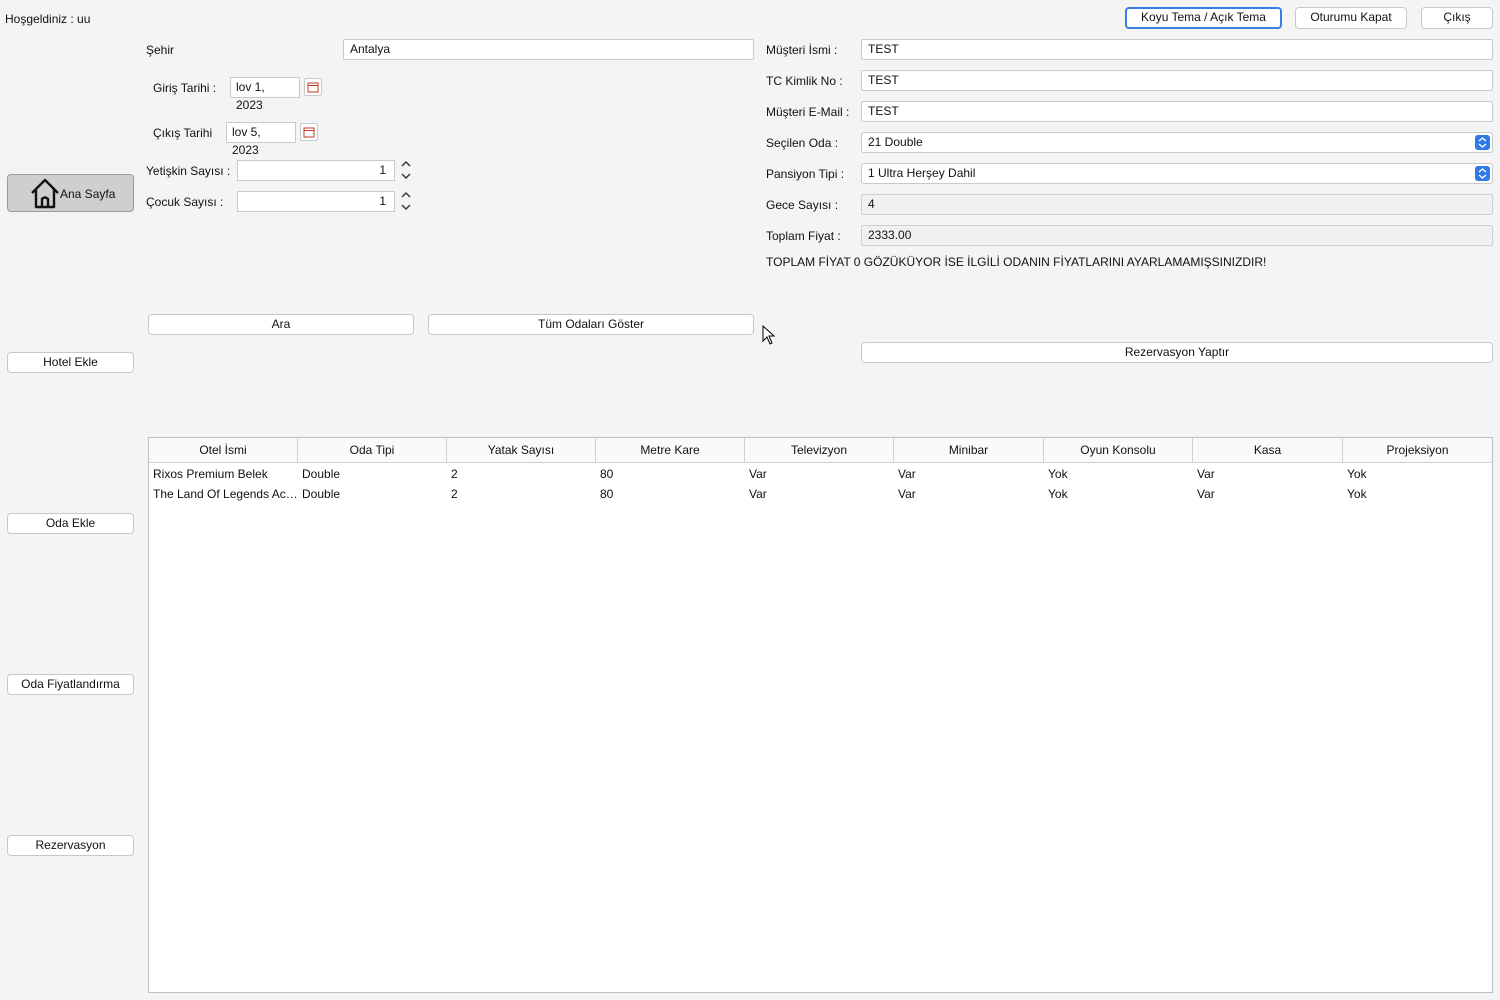  Describe the element at coordinates (1417, 450) in the screenshot. I see `column-header: Projeksiyon` at that location.